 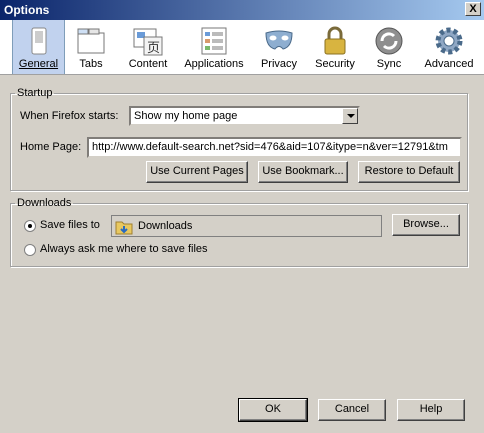 I want to click on pane-advanced: Advanced, so click(x=449, y=47).